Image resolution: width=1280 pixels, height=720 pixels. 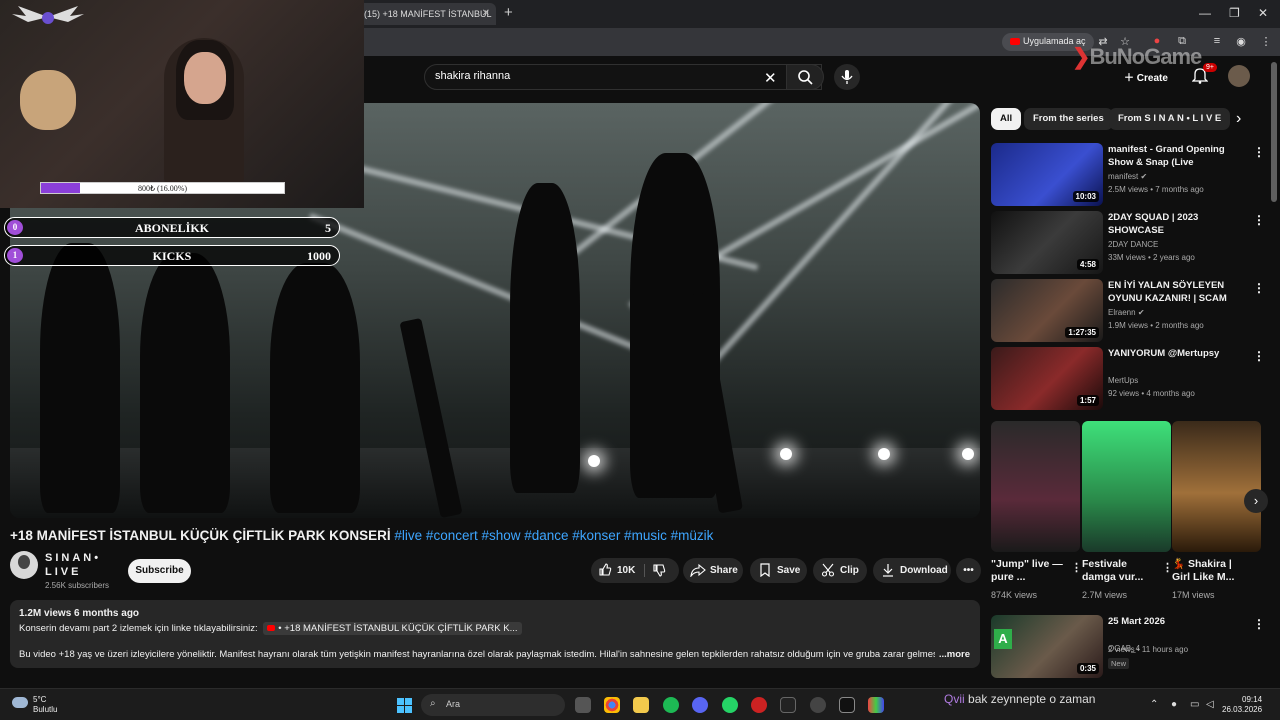 I want to click on spotify-icon, so click(x=671, y=705).